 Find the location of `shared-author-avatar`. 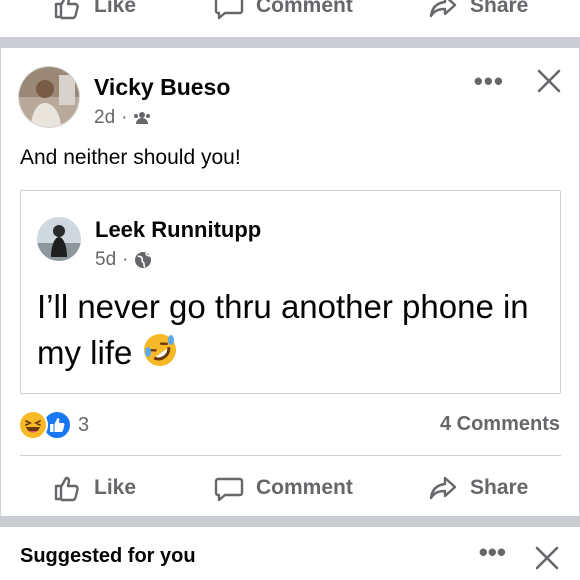

shared-author-avatar is located at coordinates (59, 239).